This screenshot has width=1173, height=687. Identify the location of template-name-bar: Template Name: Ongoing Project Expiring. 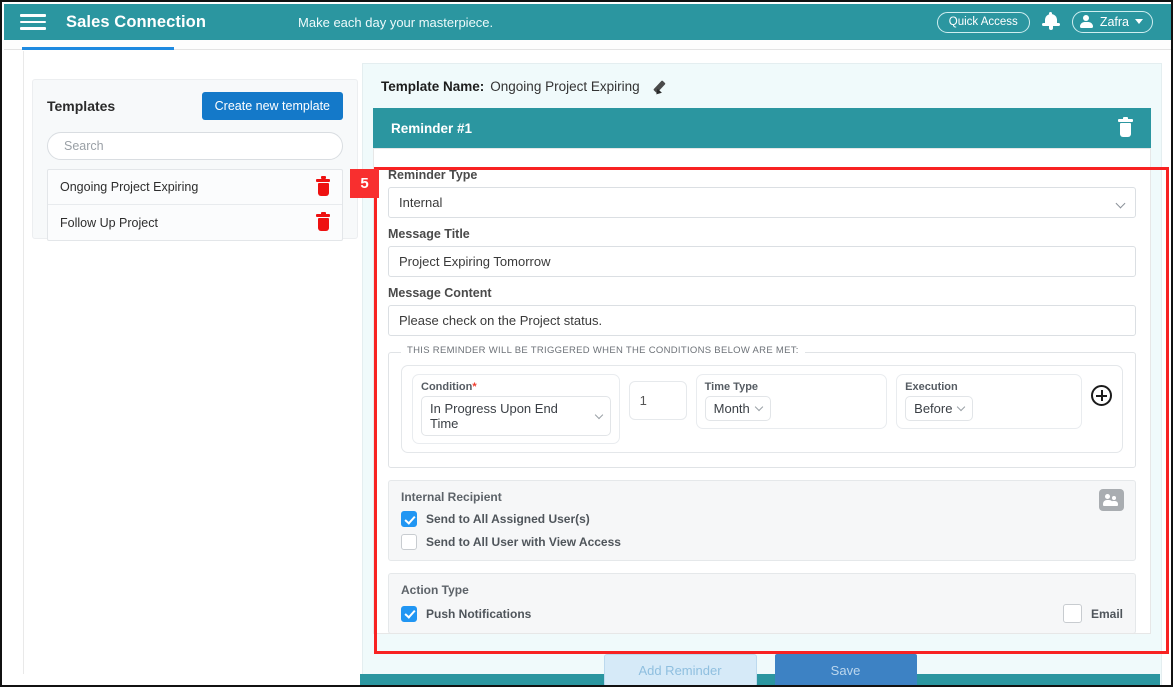
(762, 86).